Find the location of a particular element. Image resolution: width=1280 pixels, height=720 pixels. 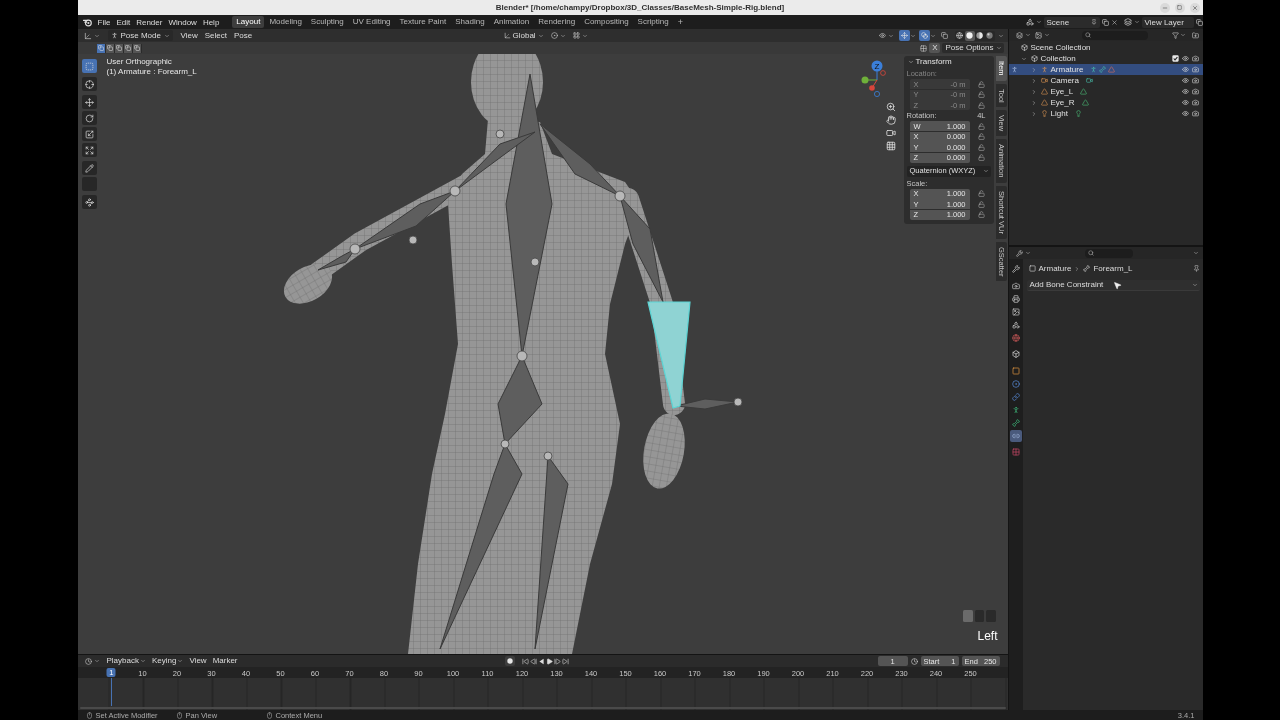

workspace-tab: Animation is located at coordinates (511, 22).